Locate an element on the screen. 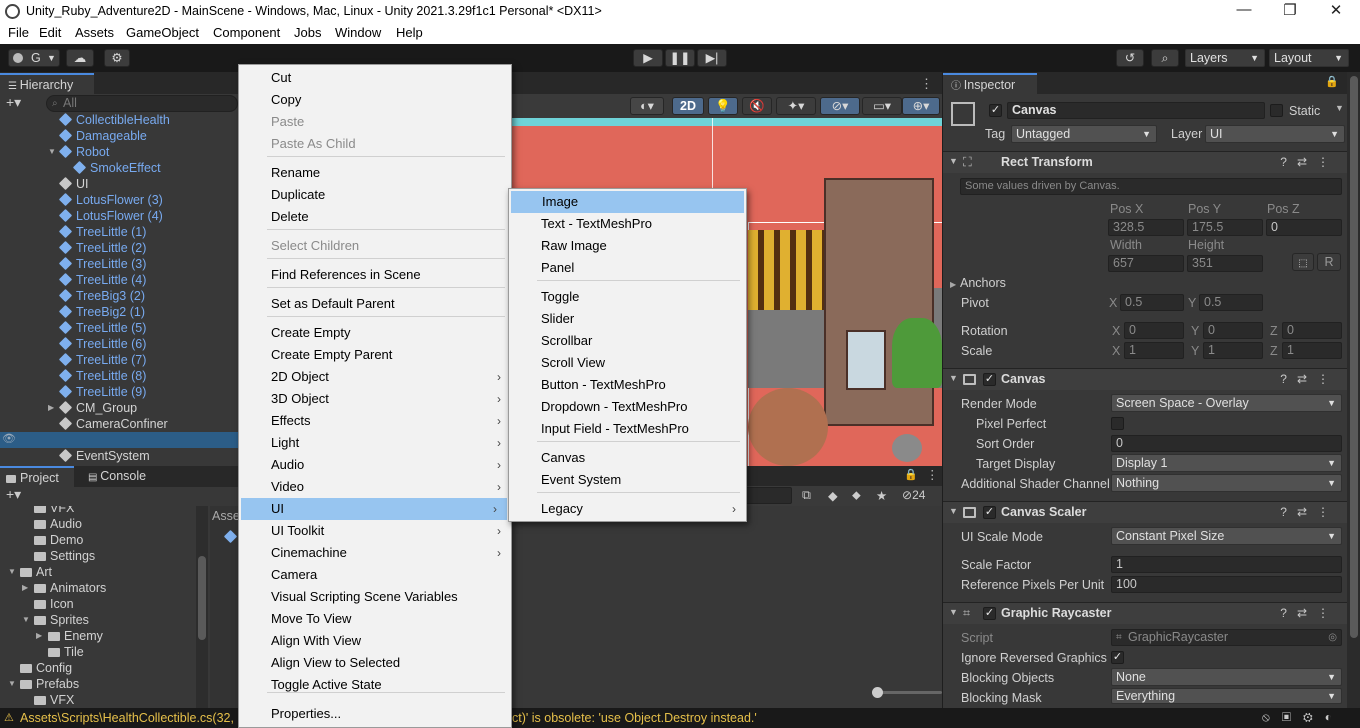  menu-item-3d-object: 3D Object › is located at coordinates (375, 399).